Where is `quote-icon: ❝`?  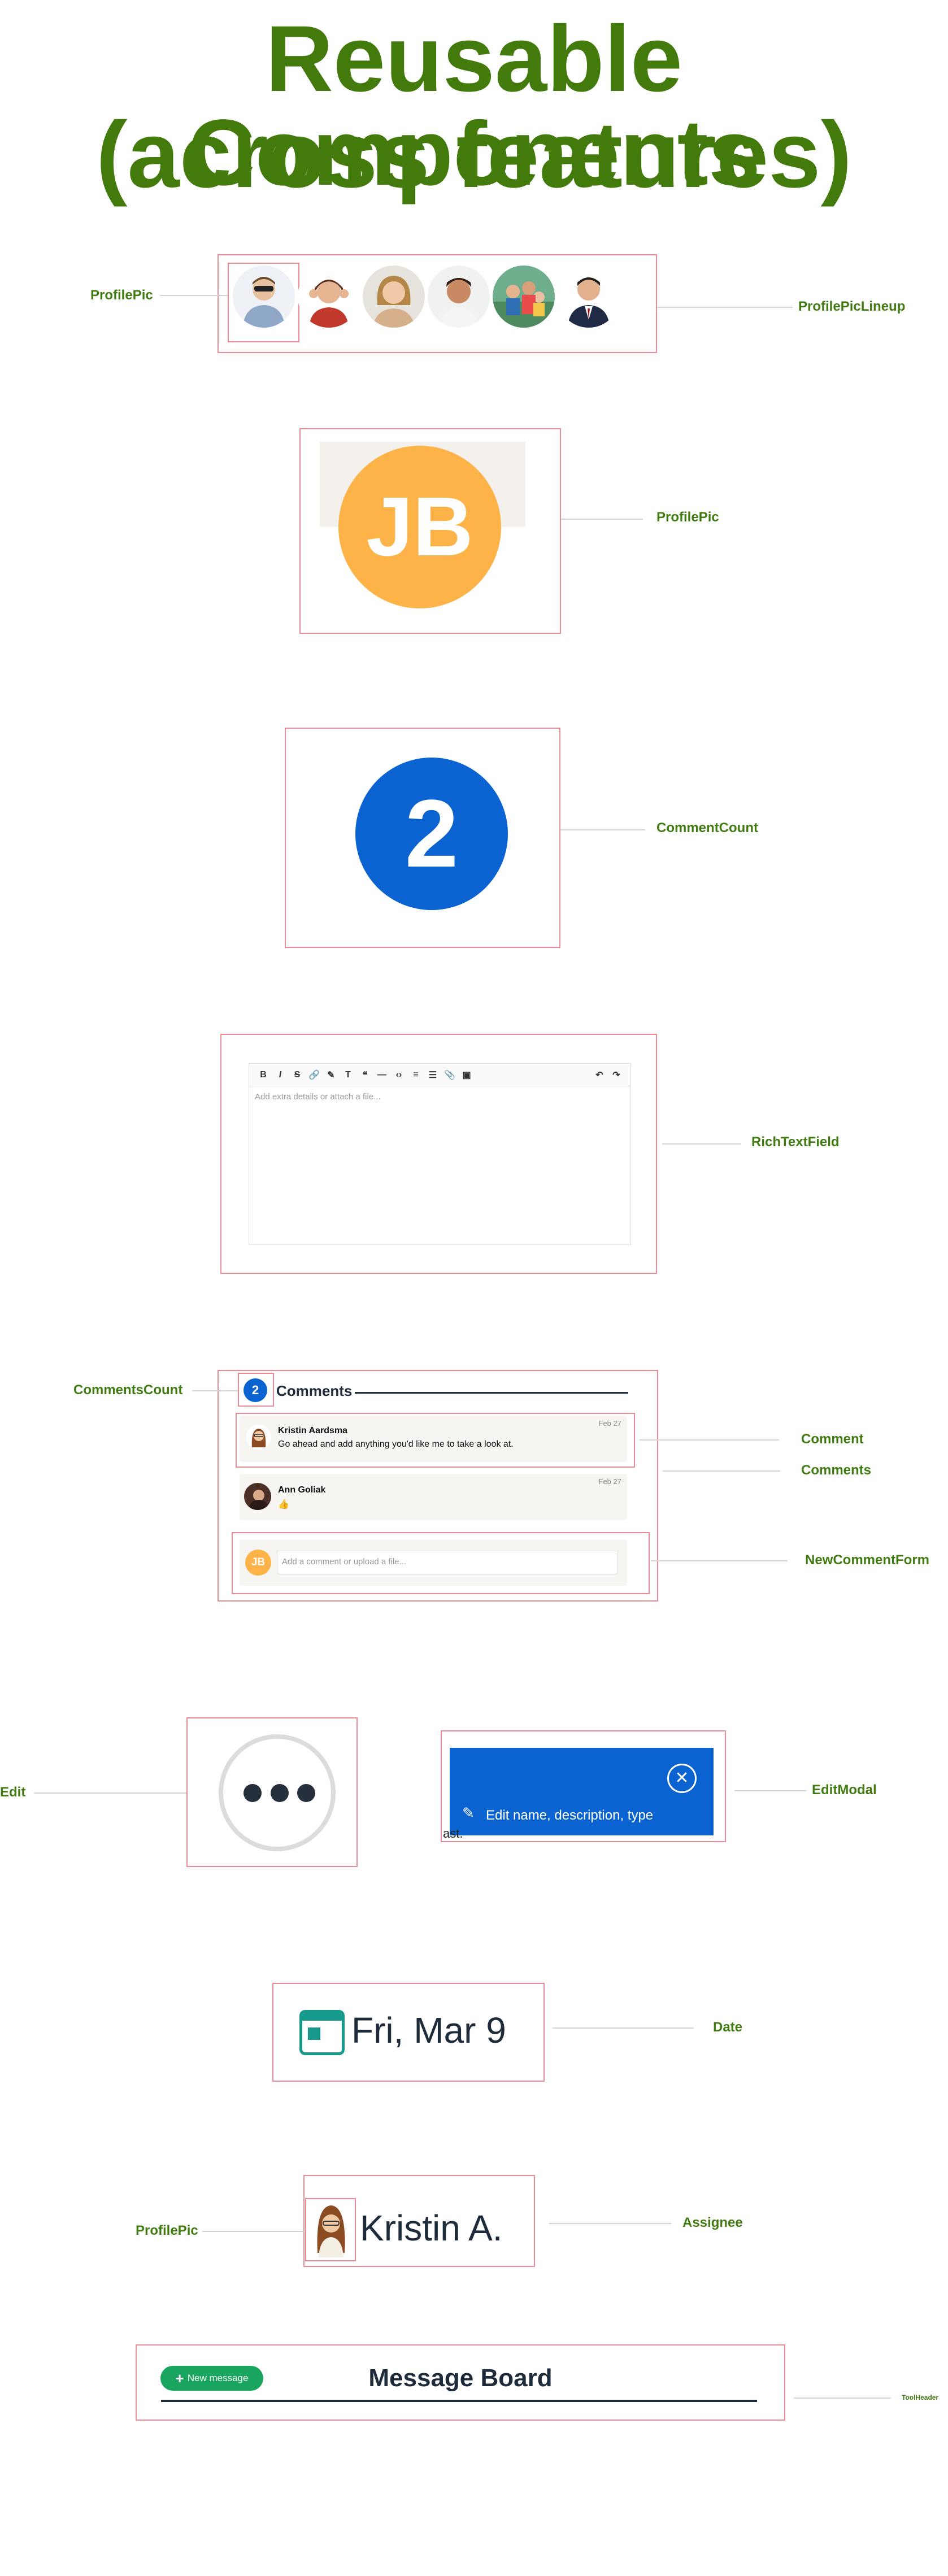 quote-icon: ❝ is located at coordinates (364, 1075).